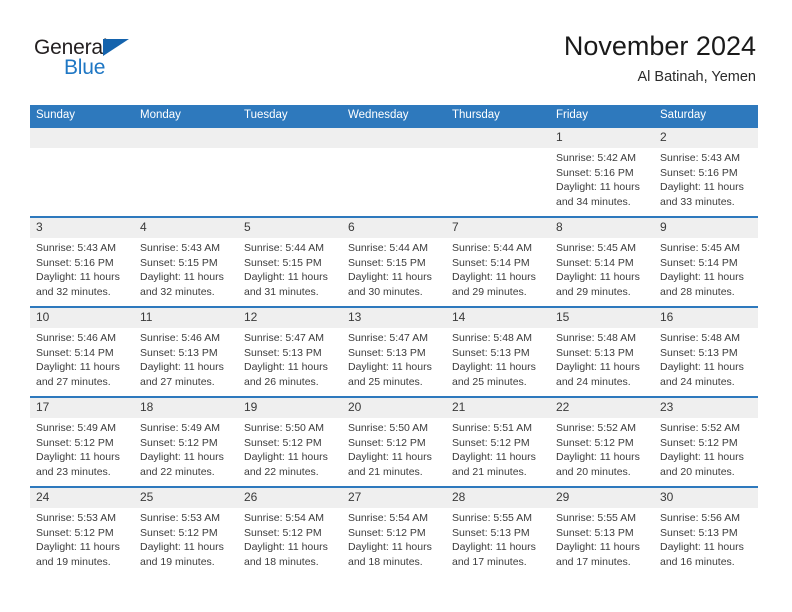 This screenshot has height=612, width=792. What do you see at coordinates (394, 116) in the screenshot?
I see `weekday-header-wednesday: Wednesday` at bounding box center [394, 116].